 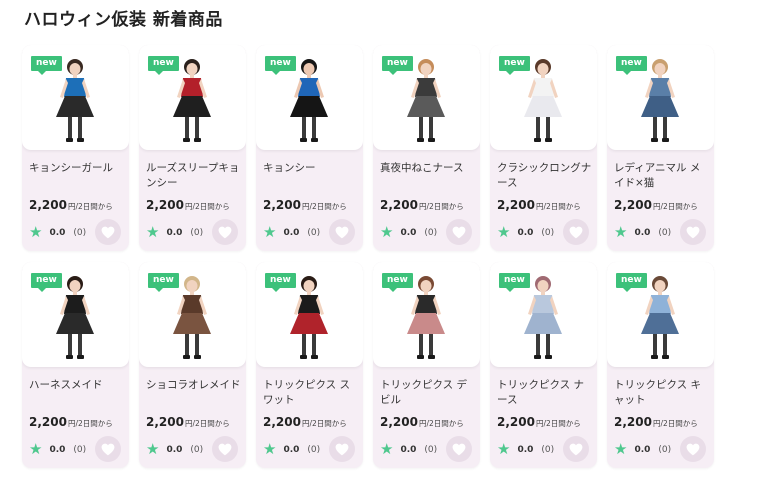 I want to click on product-name: レディアニマル メイド×猫, so click(x=661, y=176).